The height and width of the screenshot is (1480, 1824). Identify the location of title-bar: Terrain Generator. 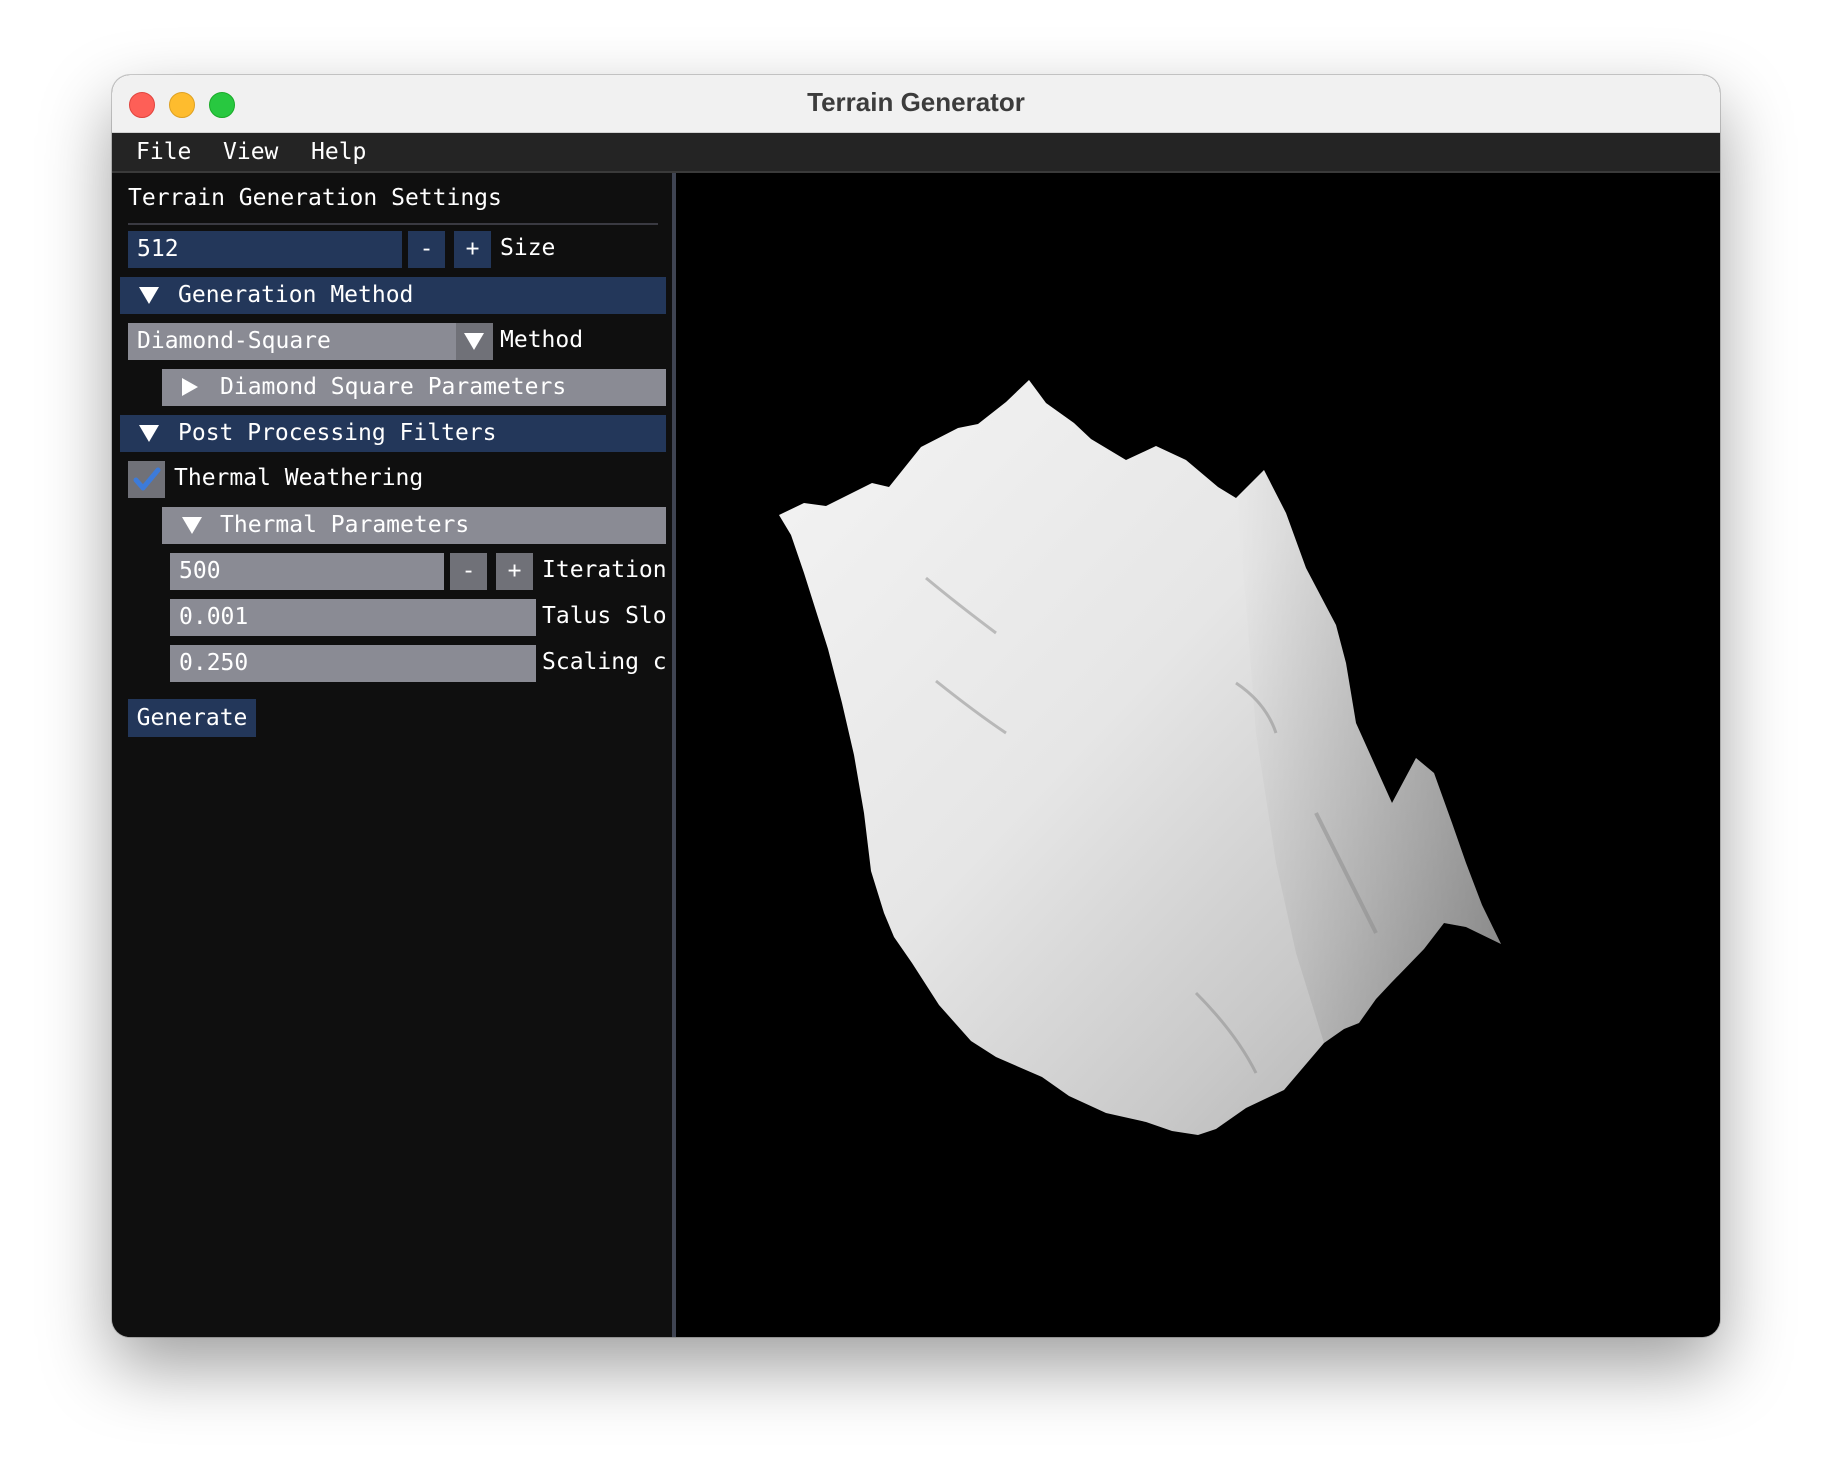
(916, 104).